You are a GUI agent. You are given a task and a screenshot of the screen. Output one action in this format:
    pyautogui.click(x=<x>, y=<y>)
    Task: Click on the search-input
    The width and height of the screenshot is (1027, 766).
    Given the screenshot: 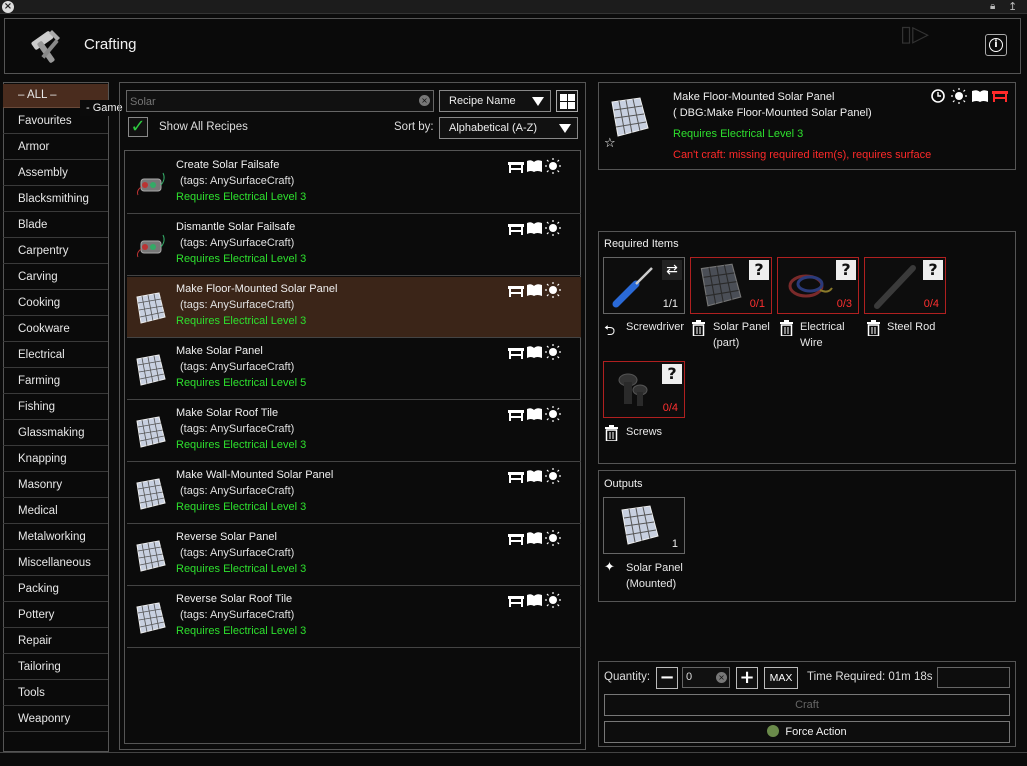 What is the action you would take?
    pyautogui.click(x=270, y=102)
    